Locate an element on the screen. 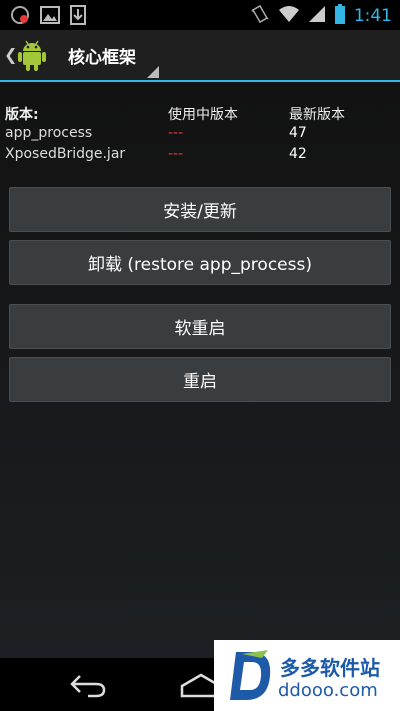 Image resolution: width=400 pixels, height=711 pixels. gallery-icon is located at coordinates (50, 17).